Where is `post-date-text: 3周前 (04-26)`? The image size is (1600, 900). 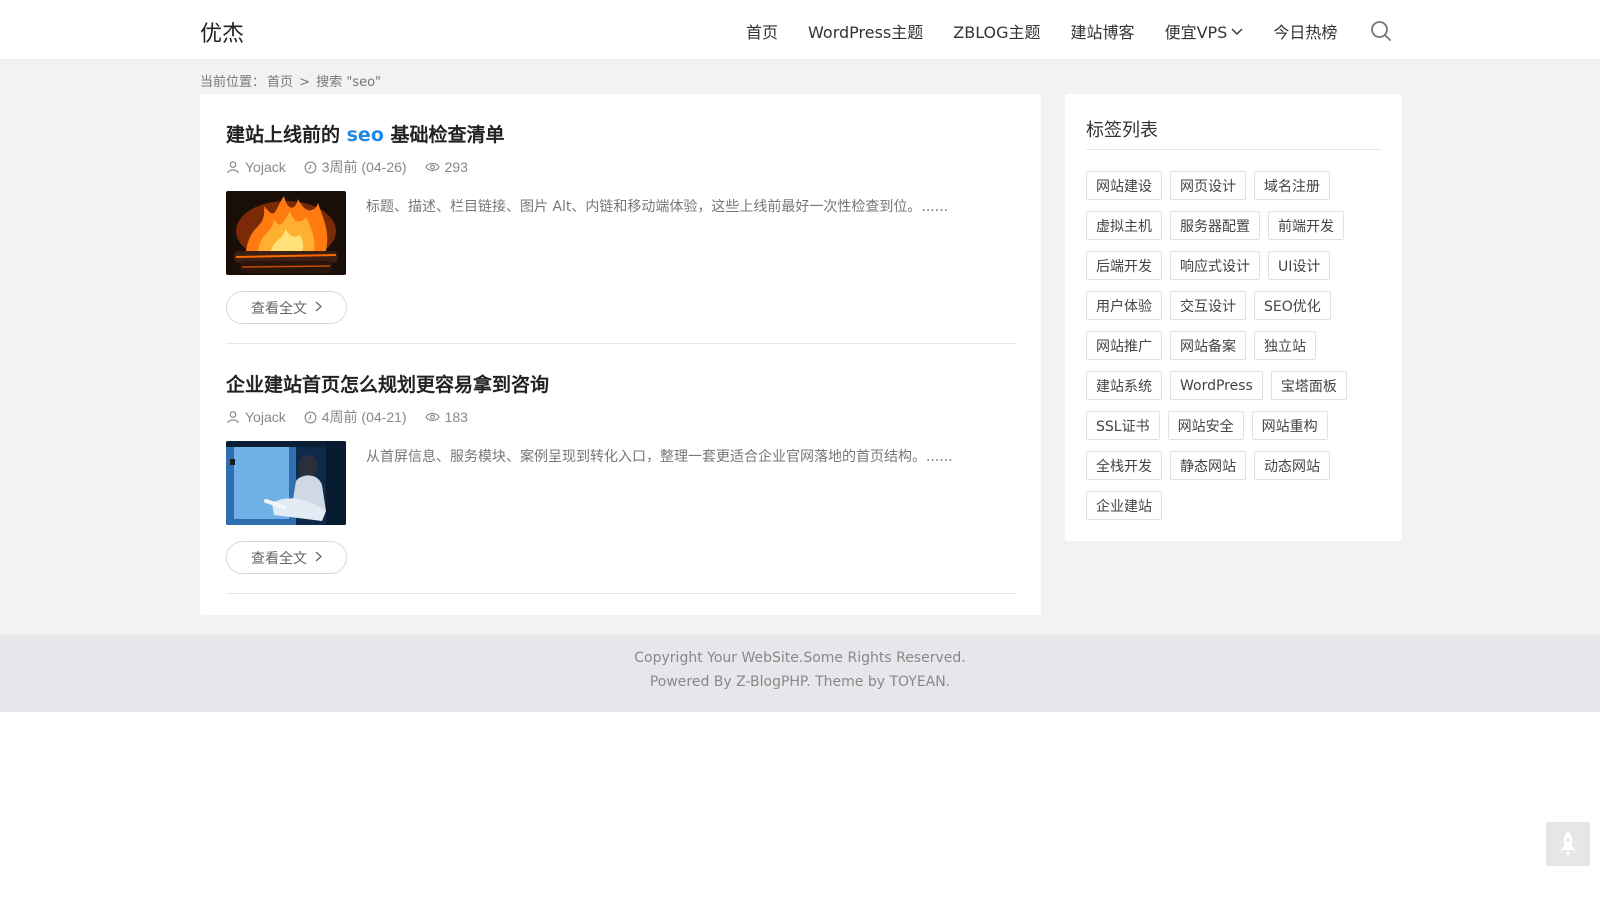
post-date-text: 3周前 (04-26) is located at coordinates (364, 167).